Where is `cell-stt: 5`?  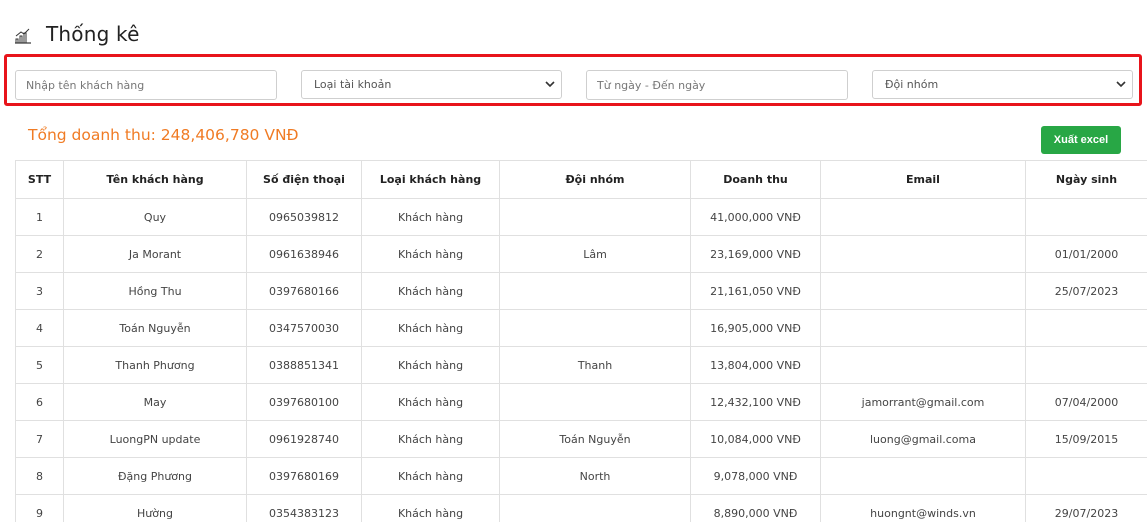 cell-stt: 5 is located at coordinates (39, 365).